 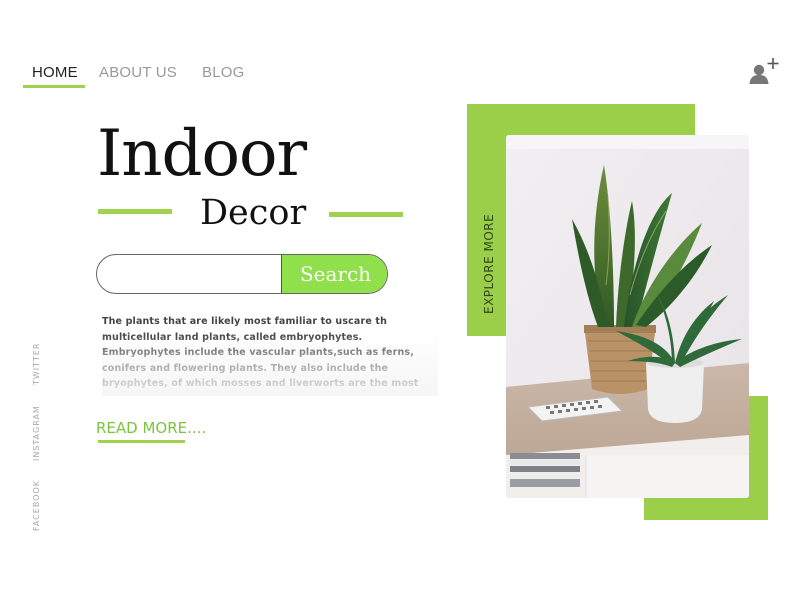 I want to click on nav-active-underline, so click(x=54, y=86).